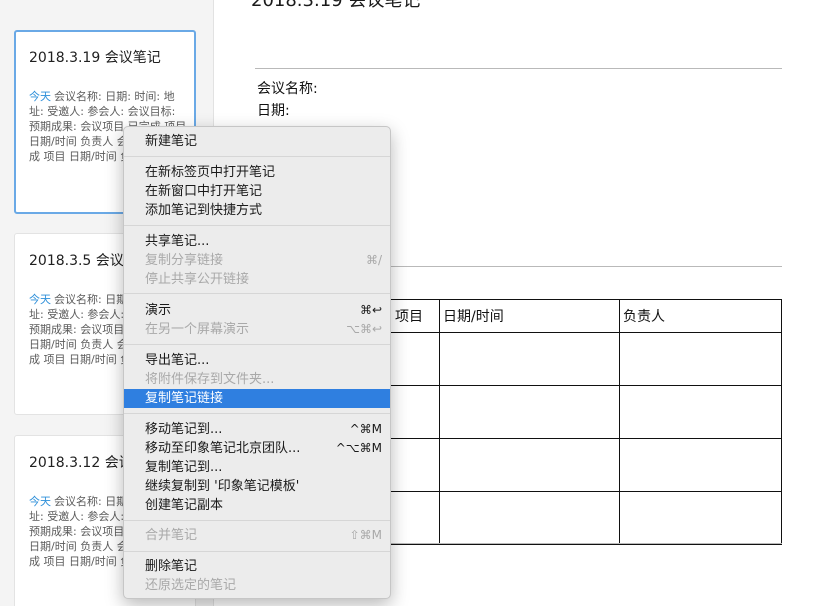  Describe the element at coordinates (257, 141) in the screenshot. I see `menu-item-new-note: 新建笔记` at that location.